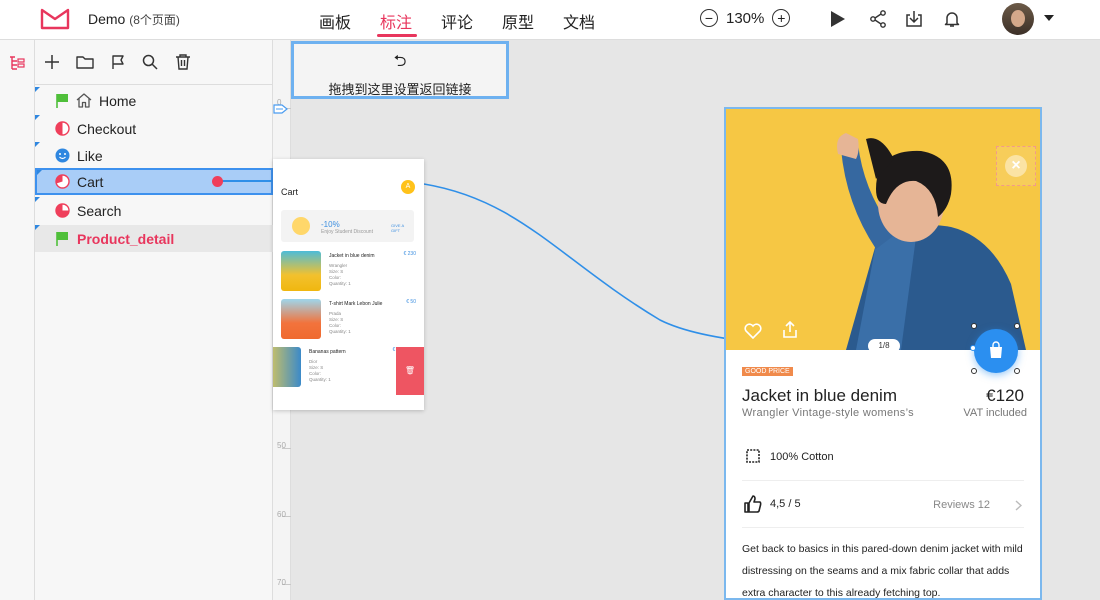  I want to click on model-illustration, so click(931, 241).